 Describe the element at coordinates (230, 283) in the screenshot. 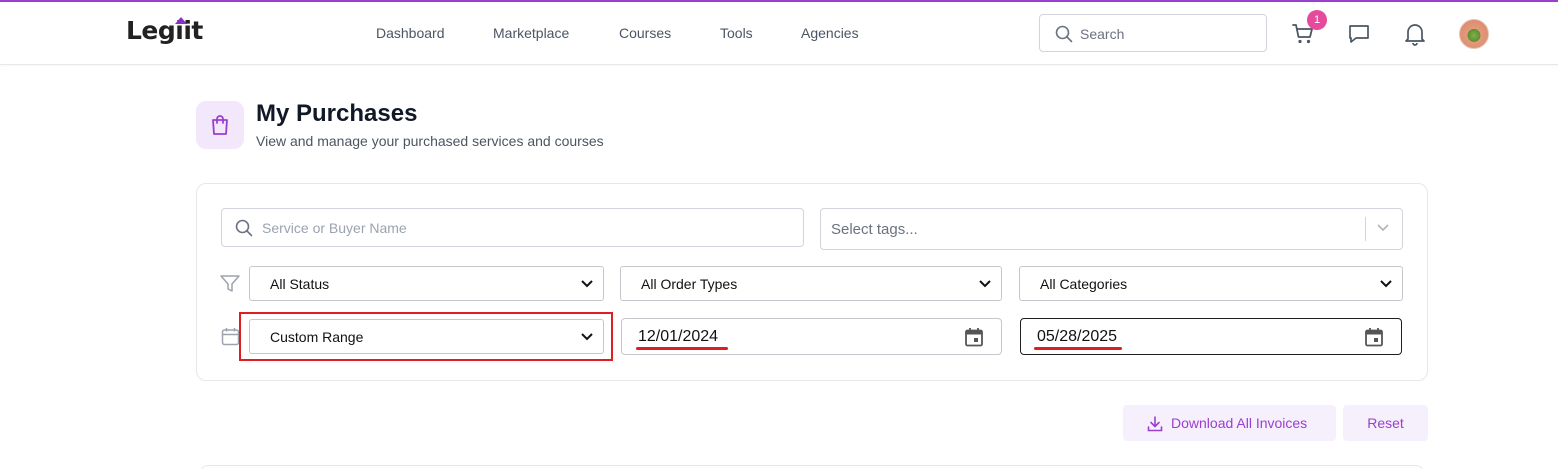

I see `filter-icon` at that location.